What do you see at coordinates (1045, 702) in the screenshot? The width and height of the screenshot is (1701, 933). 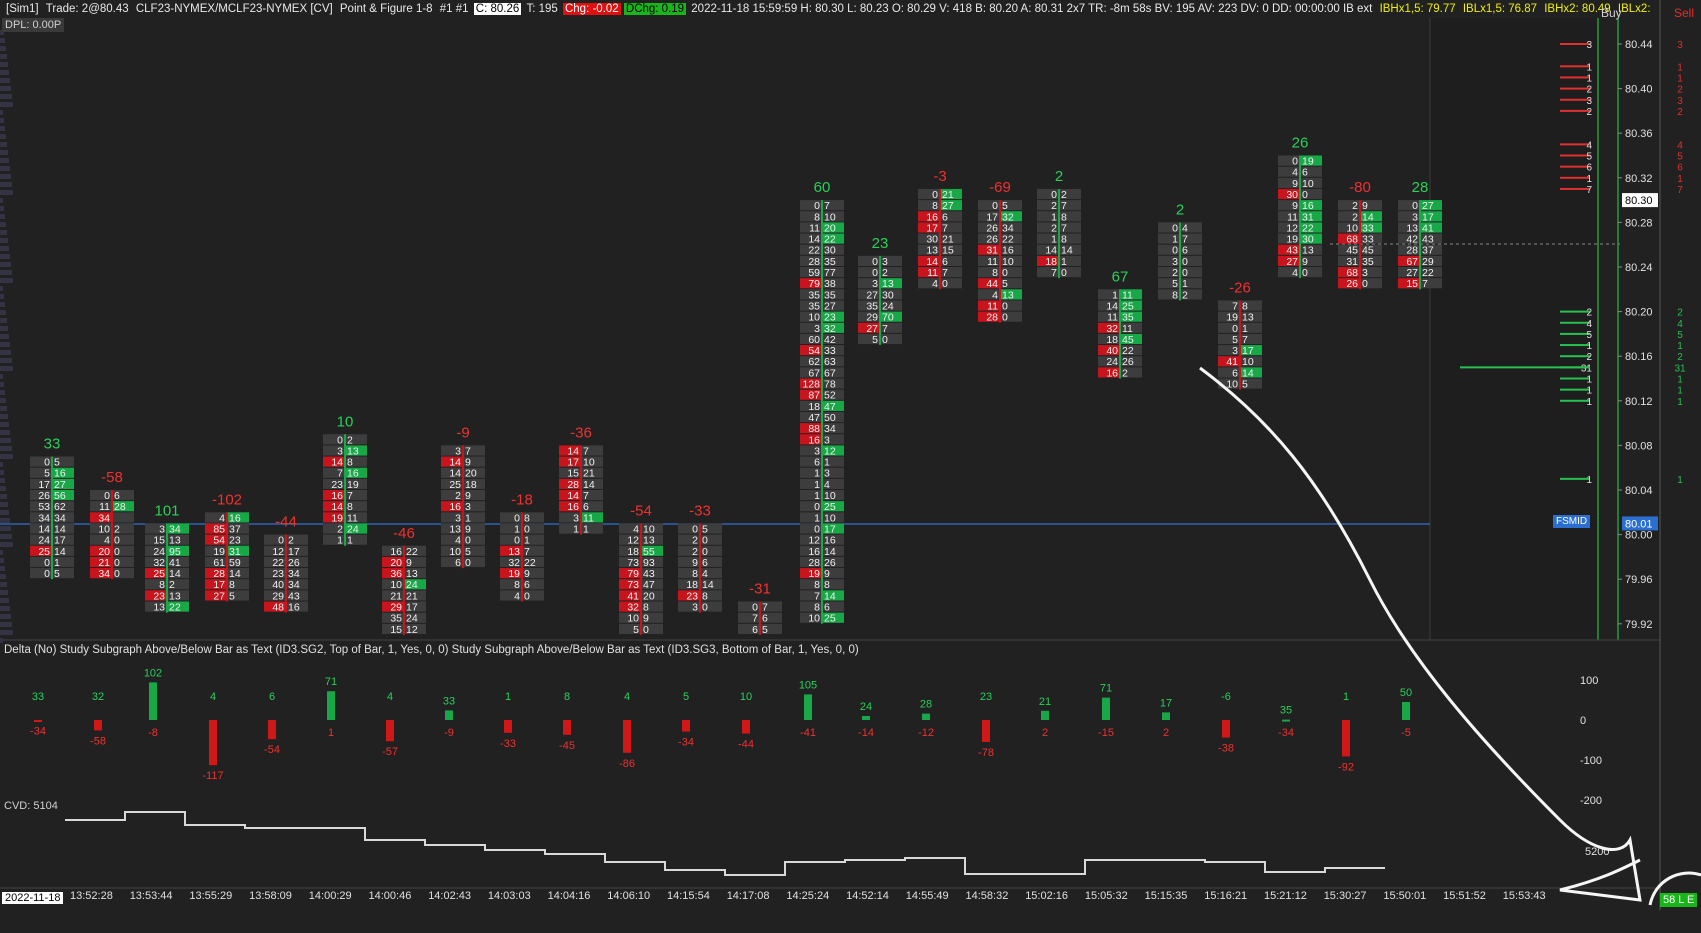 I see `delta-top-label: 21` at bounding box center [1045, 702].